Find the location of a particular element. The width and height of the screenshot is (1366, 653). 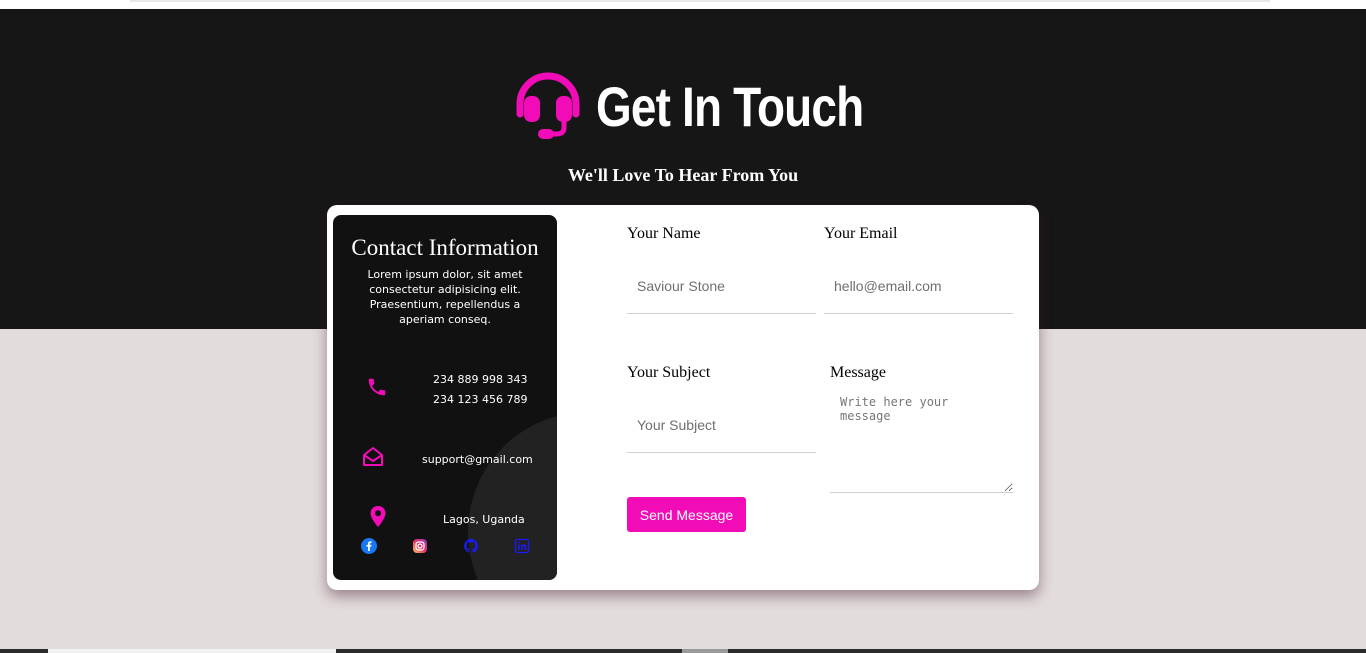

envelope-open-icon is located at coordinates (373, 456).